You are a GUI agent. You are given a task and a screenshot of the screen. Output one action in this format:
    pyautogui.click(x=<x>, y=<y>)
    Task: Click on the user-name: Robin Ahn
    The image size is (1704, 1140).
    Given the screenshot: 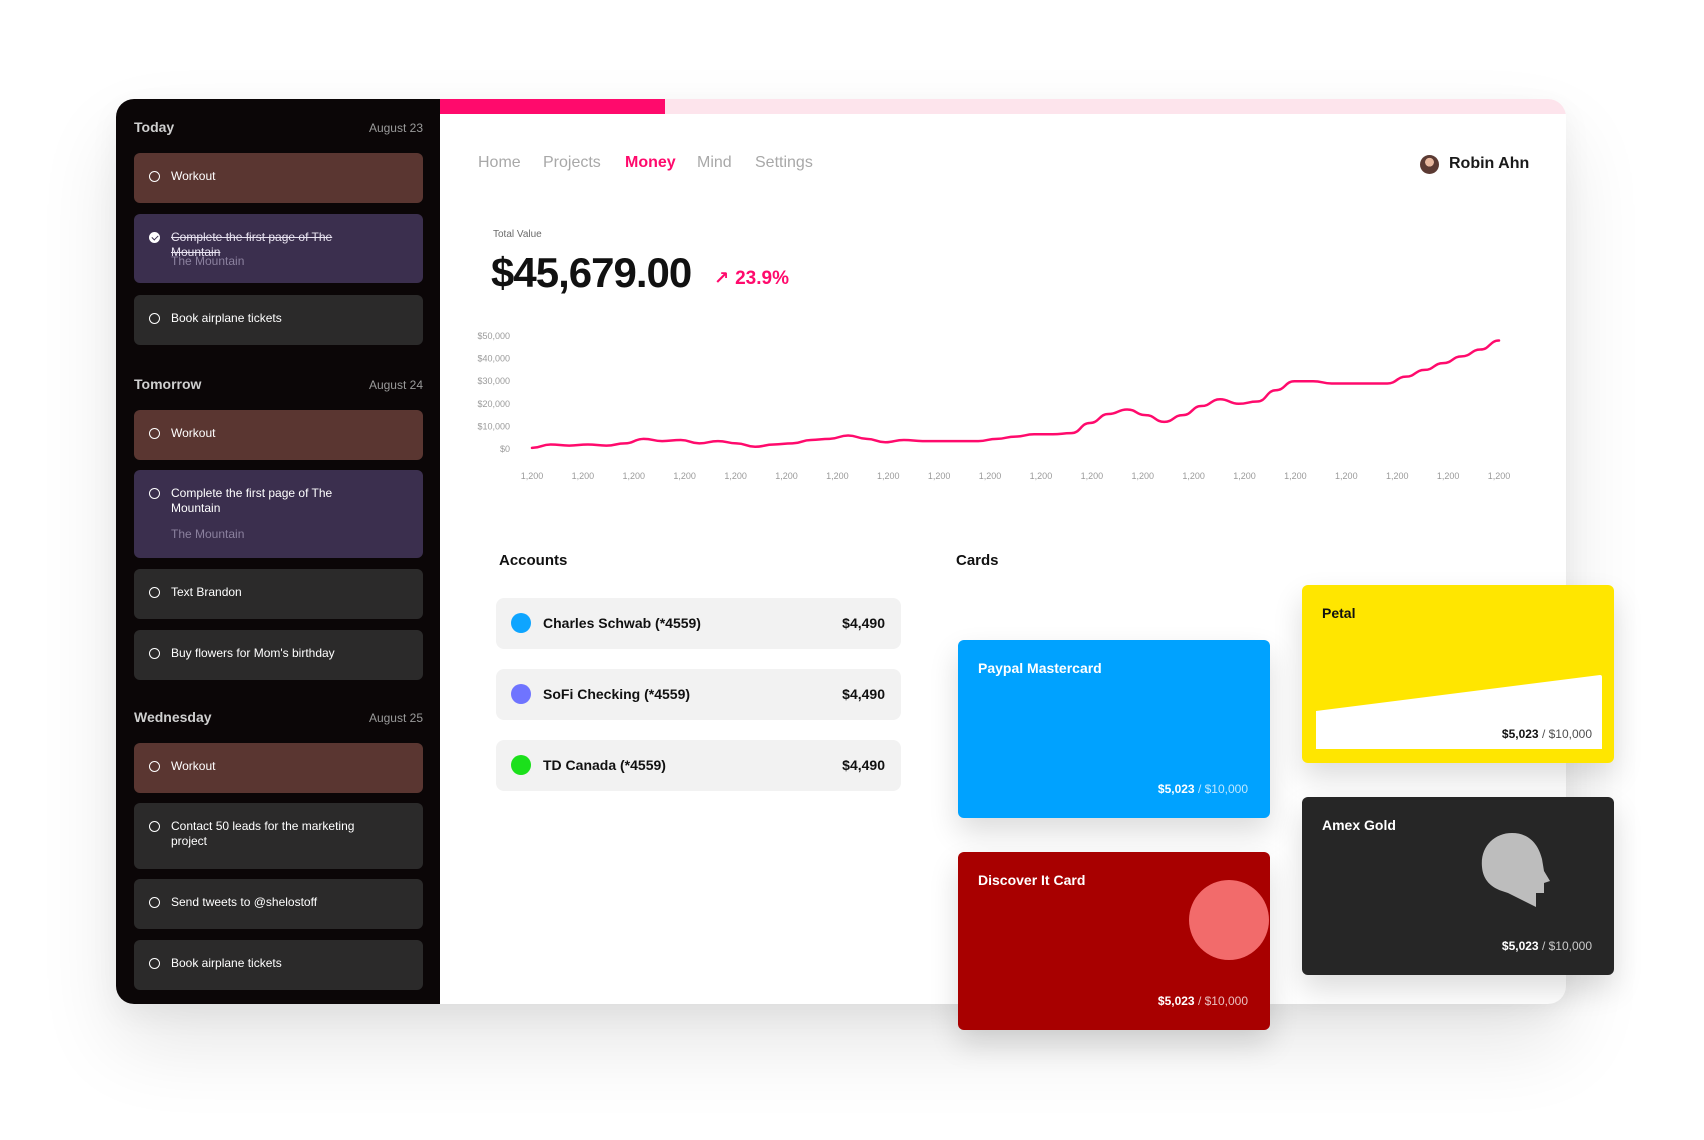 What is the action you would take?
    pyautogui.click(x=1489, y=163)
    